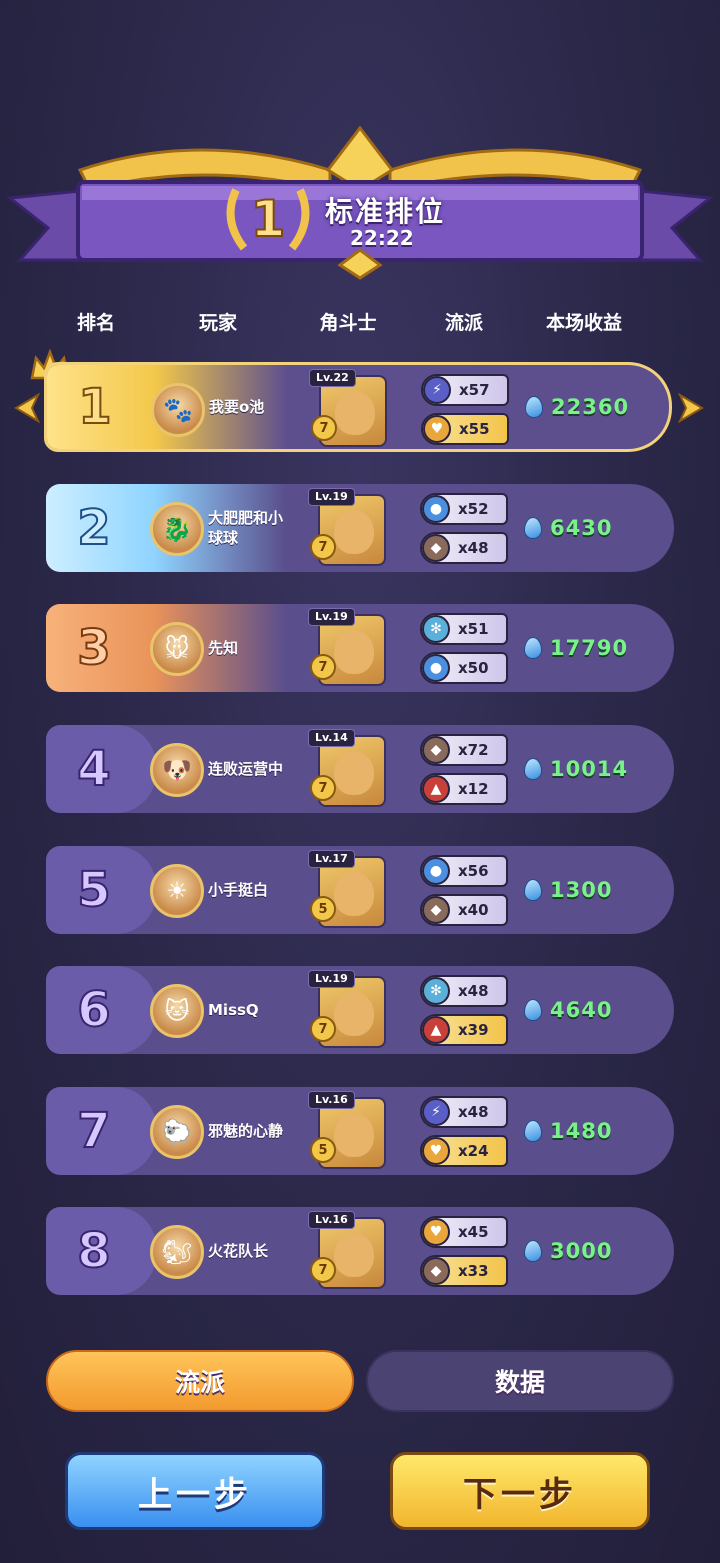 This screenshot has width=720, height=1563. What do you see at coordinates (464, 629) in the screenshot?
I see `faction-trait: ✻ x51` at bounding box center [464, 629].